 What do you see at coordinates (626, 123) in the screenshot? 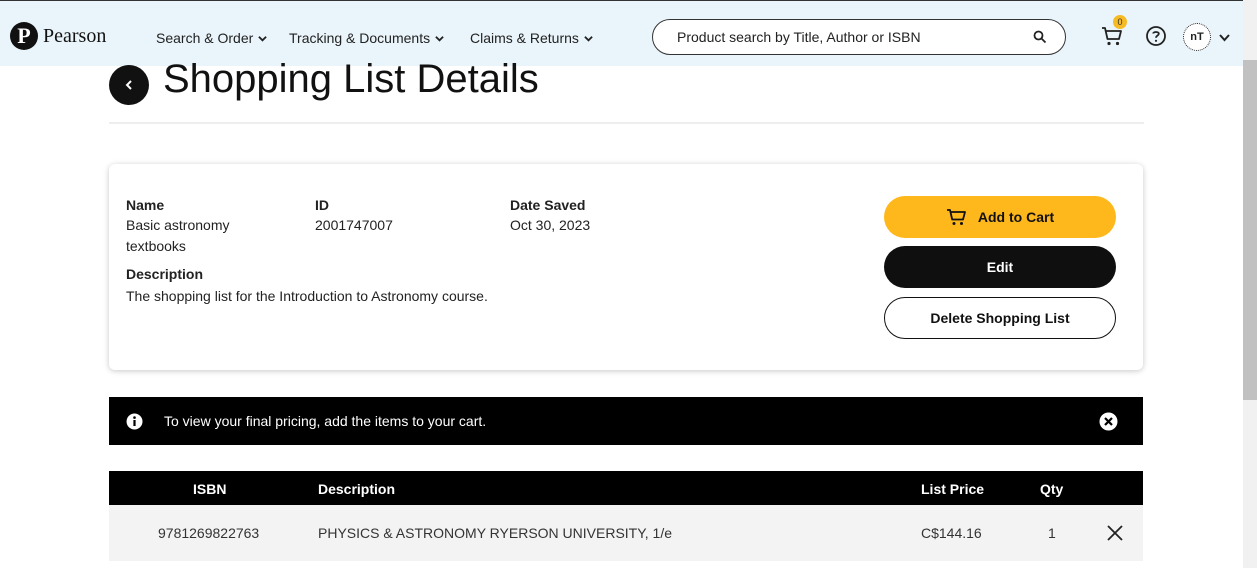
I see `title-divider` at bounding box center [626, 123].